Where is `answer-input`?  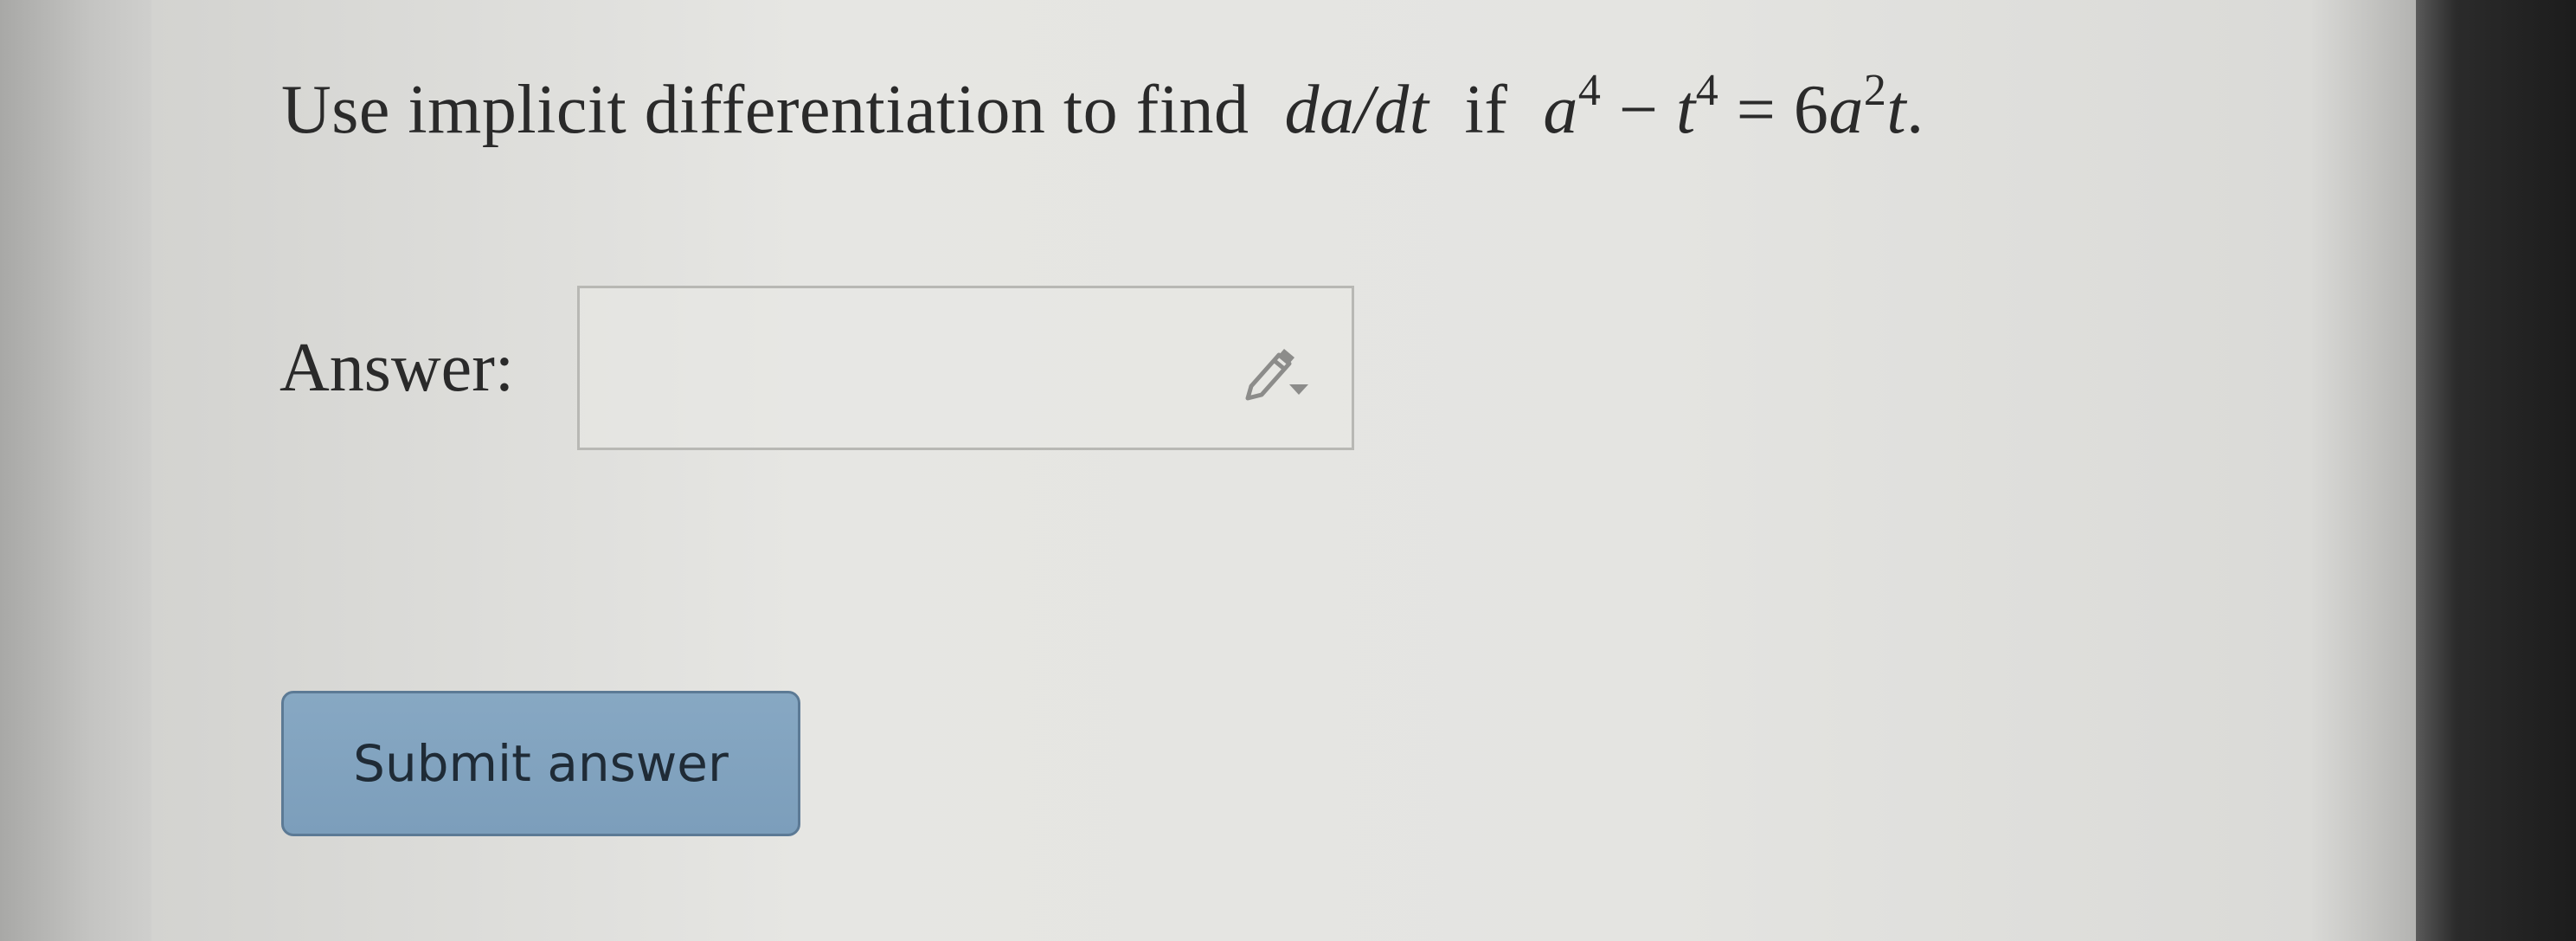
answer-input is located at coordinates (966, 368).